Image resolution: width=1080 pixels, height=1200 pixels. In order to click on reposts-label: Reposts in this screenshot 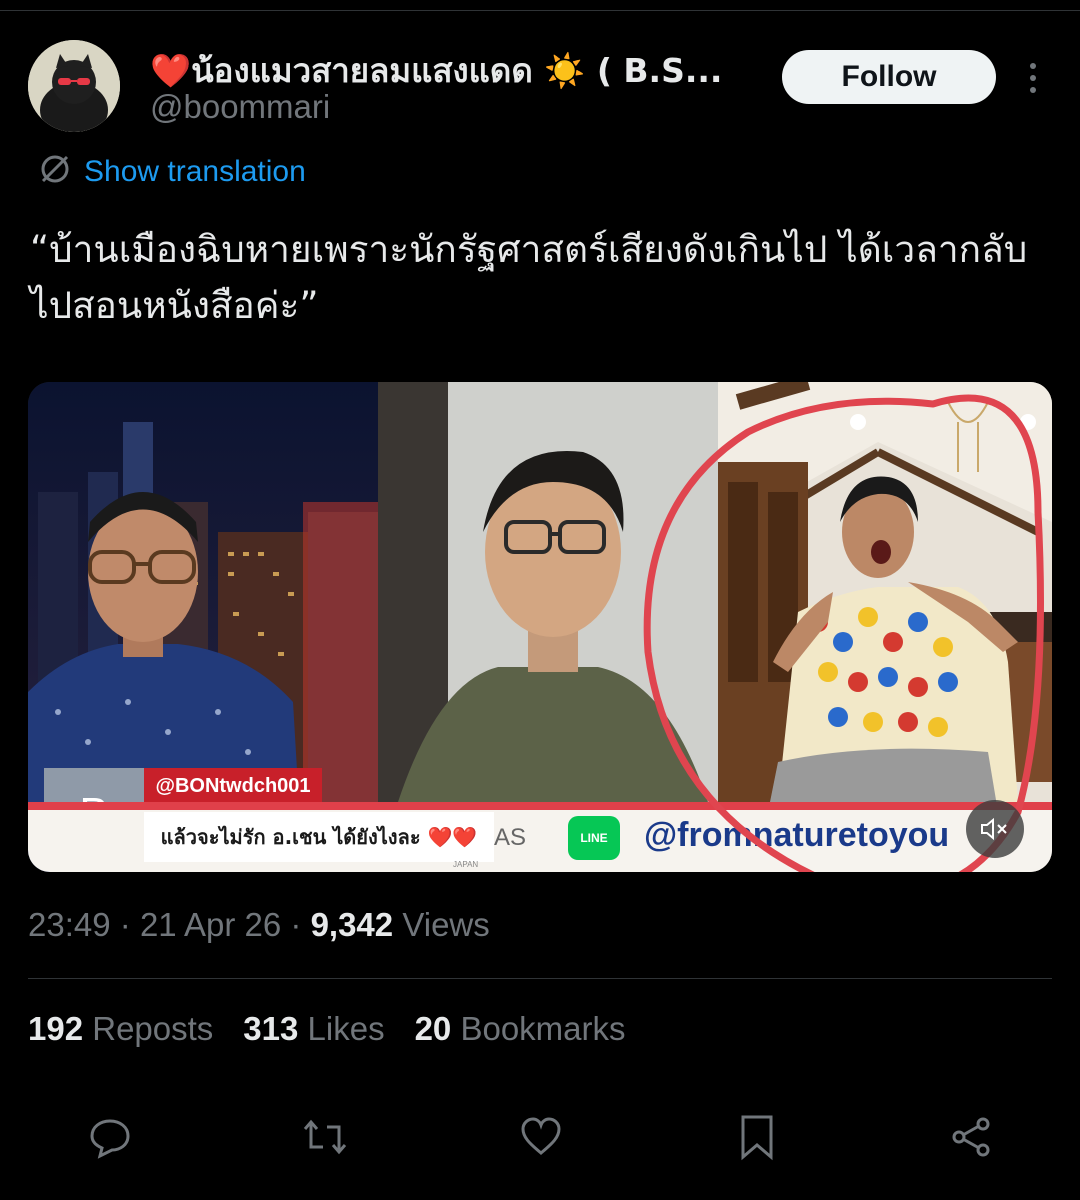, I will do `click(153, 1028)`.